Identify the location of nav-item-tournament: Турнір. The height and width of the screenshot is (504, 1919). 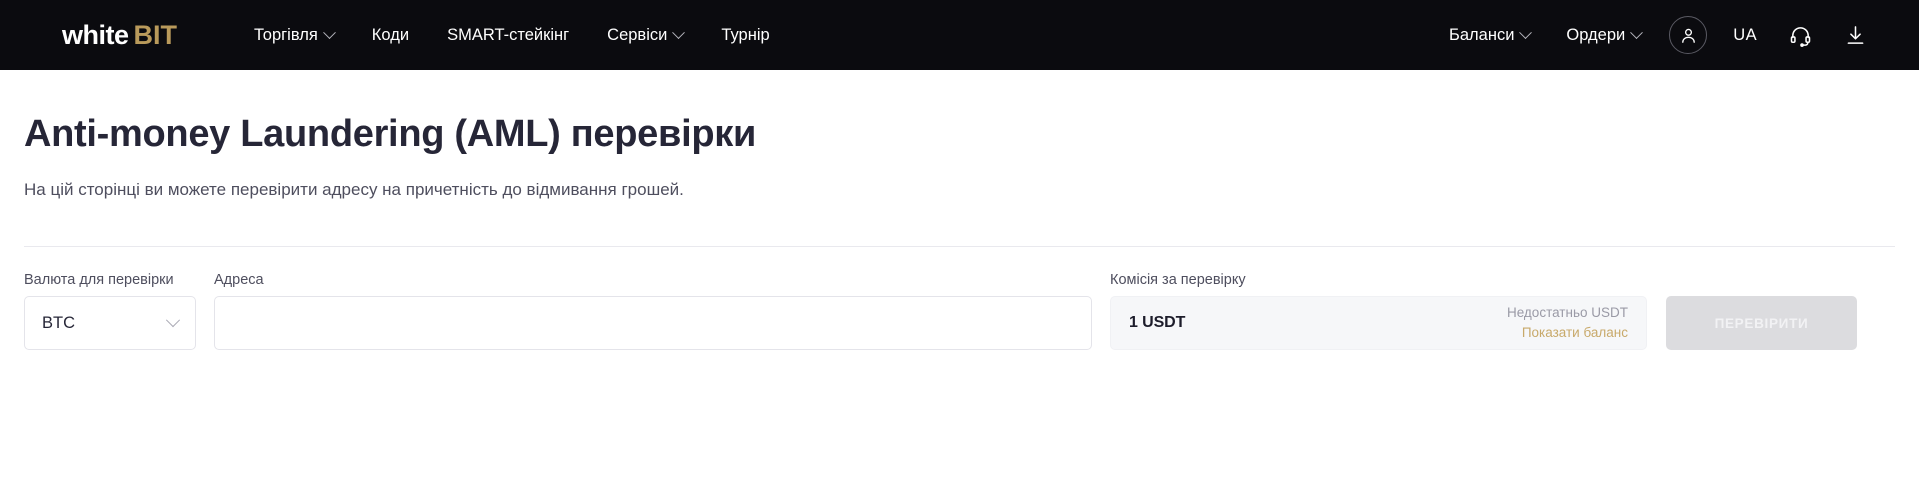
(745, 35).